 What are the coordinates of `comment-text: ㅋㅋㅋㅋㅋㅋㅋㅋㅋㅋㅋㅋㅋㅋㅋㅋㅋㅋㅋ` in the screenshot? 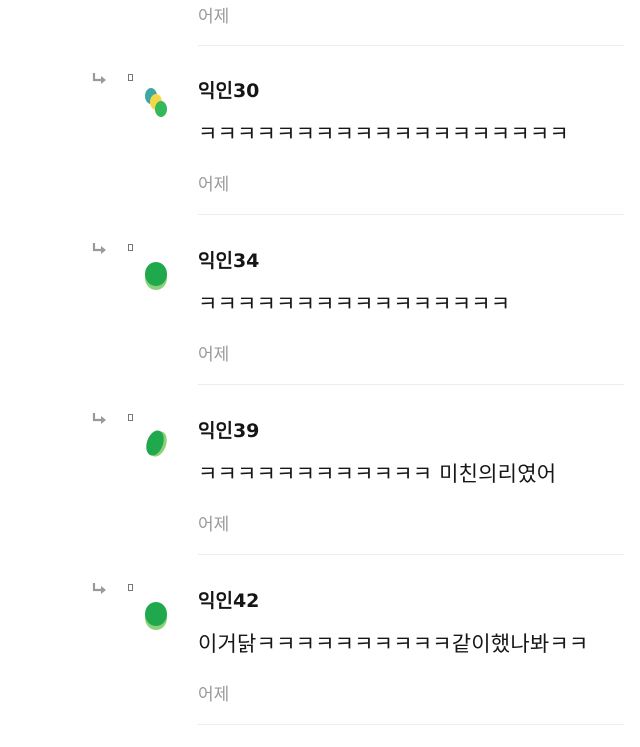 It's located at (383, 134).